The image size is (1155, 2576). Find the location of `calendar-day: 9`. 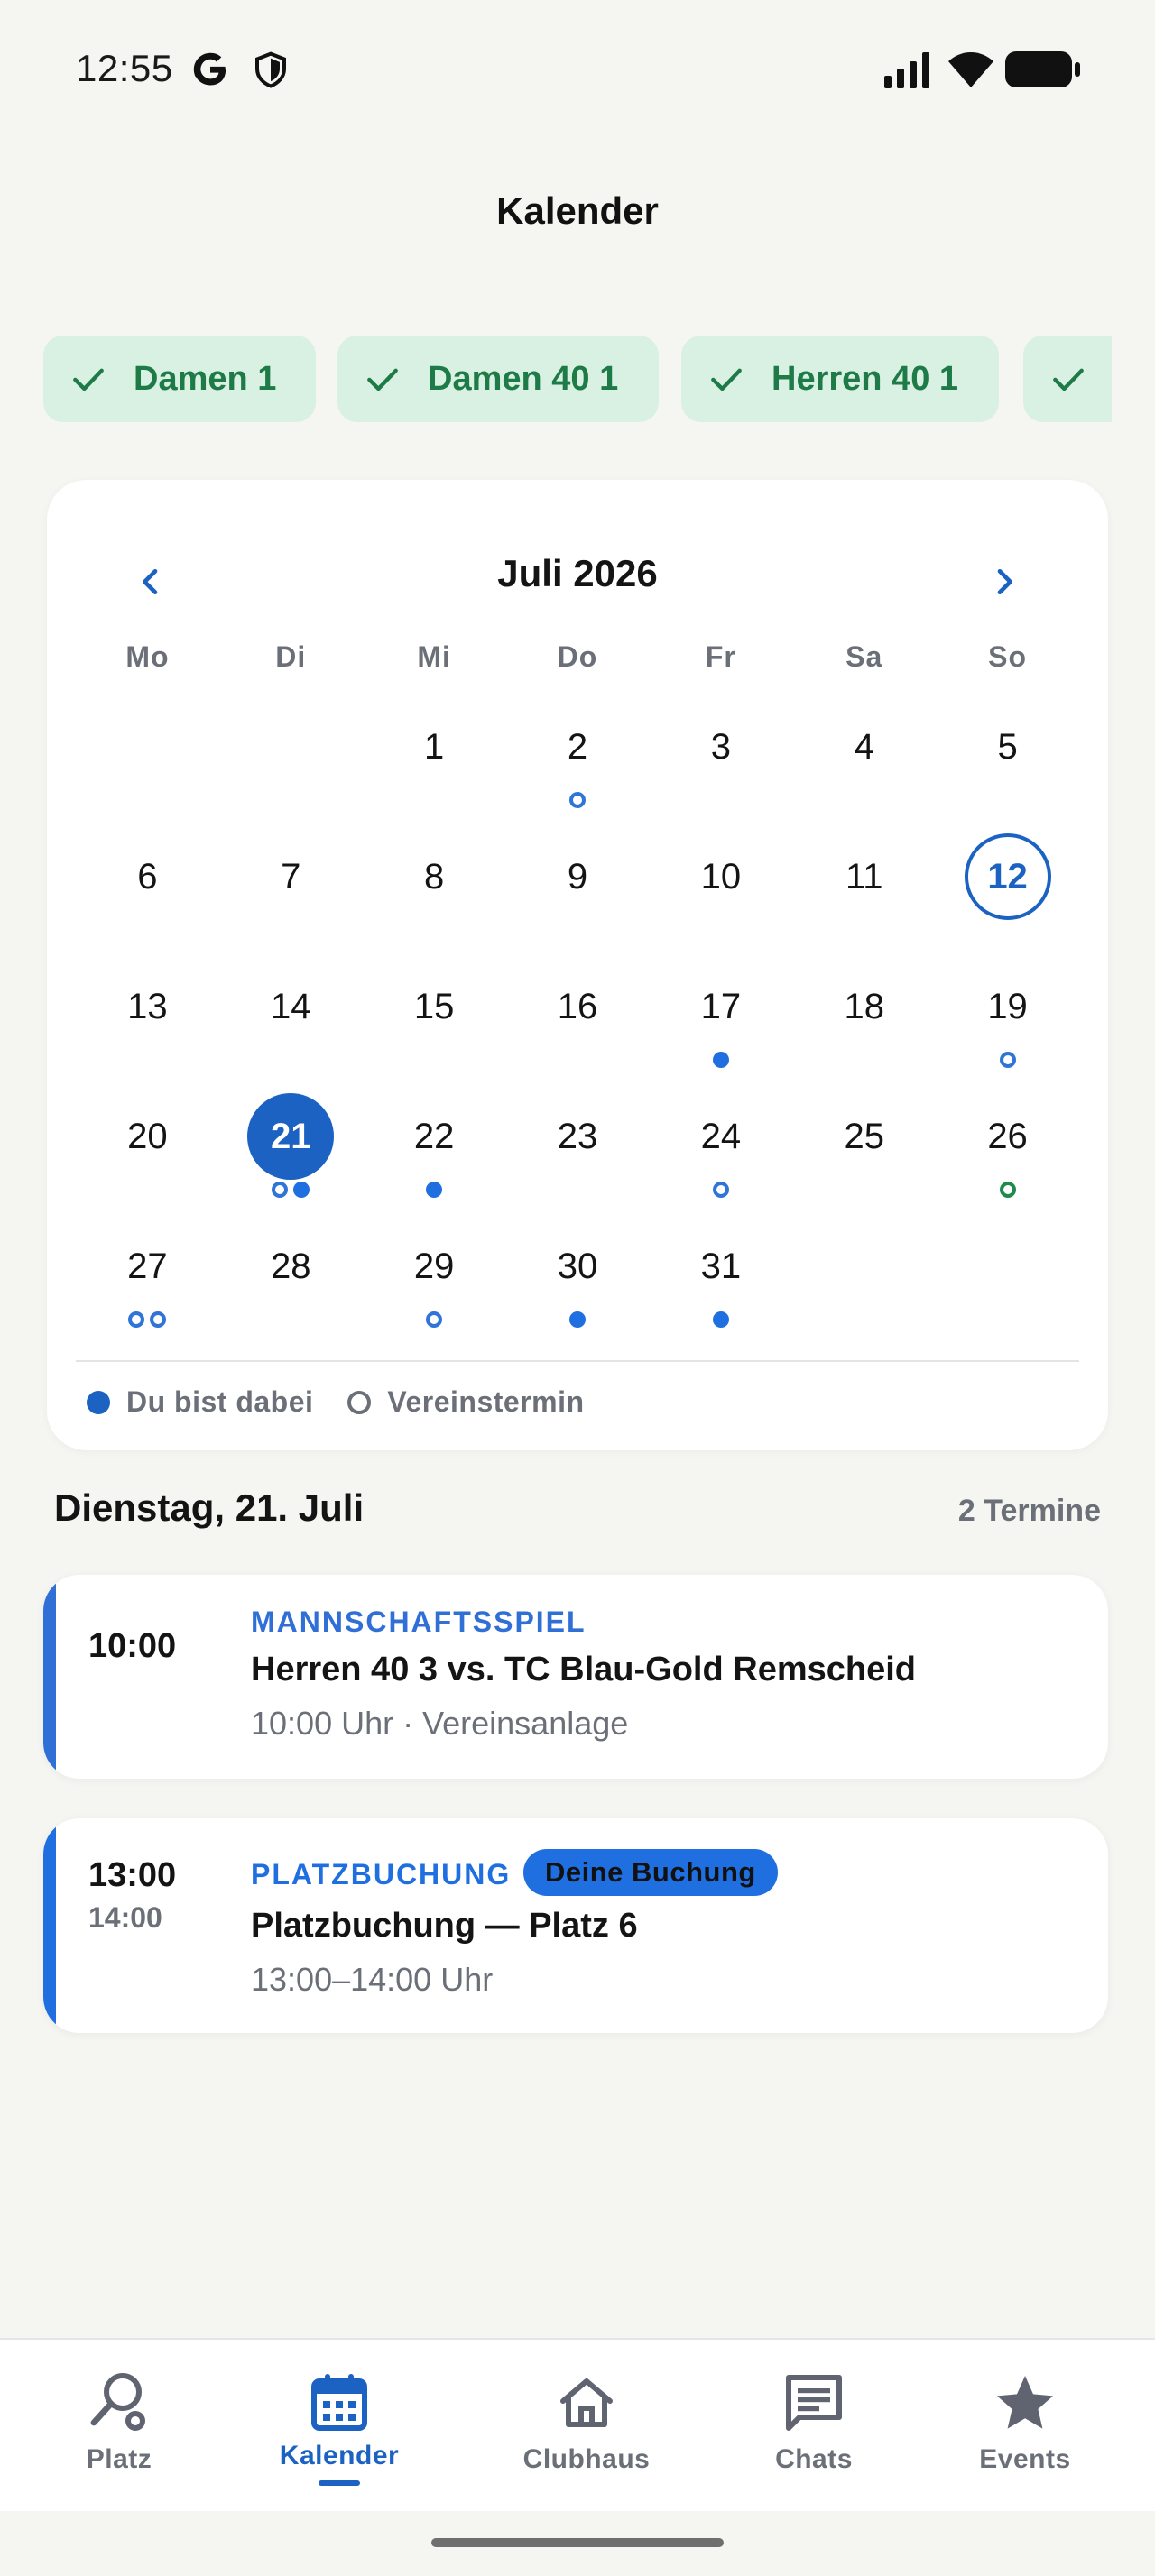

calendar-day: 9 is located at coordinates (578, 891).